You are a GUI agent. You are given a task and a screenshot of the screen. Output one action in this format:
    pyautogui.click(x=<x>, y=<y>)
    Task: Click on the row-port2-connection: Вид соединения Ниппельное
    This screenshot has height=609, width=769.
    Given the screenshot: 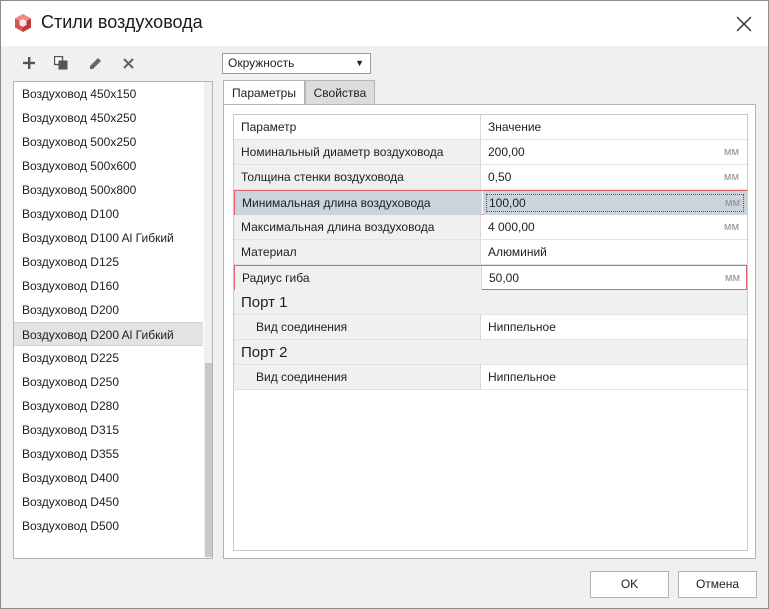 What is the action you would take?
    pyautogui.click(x=490, y=377)
    